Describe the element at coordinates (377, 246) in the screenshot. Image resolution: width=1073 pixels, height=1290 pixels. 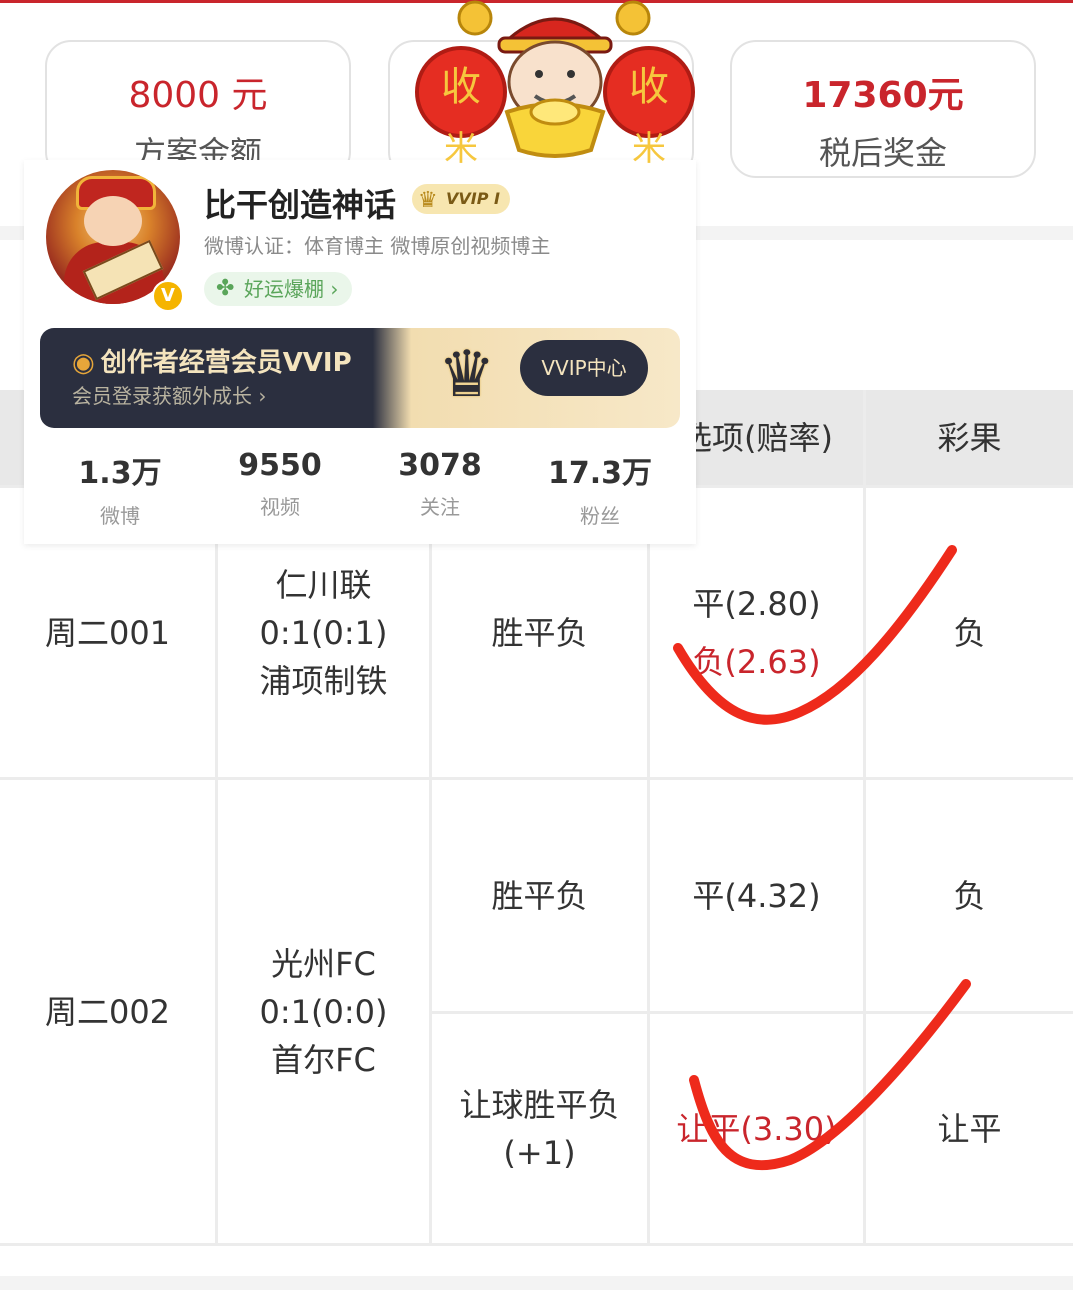
I see `verification-text: 微博认证：体育博主 微博原创视频博主` at that location.